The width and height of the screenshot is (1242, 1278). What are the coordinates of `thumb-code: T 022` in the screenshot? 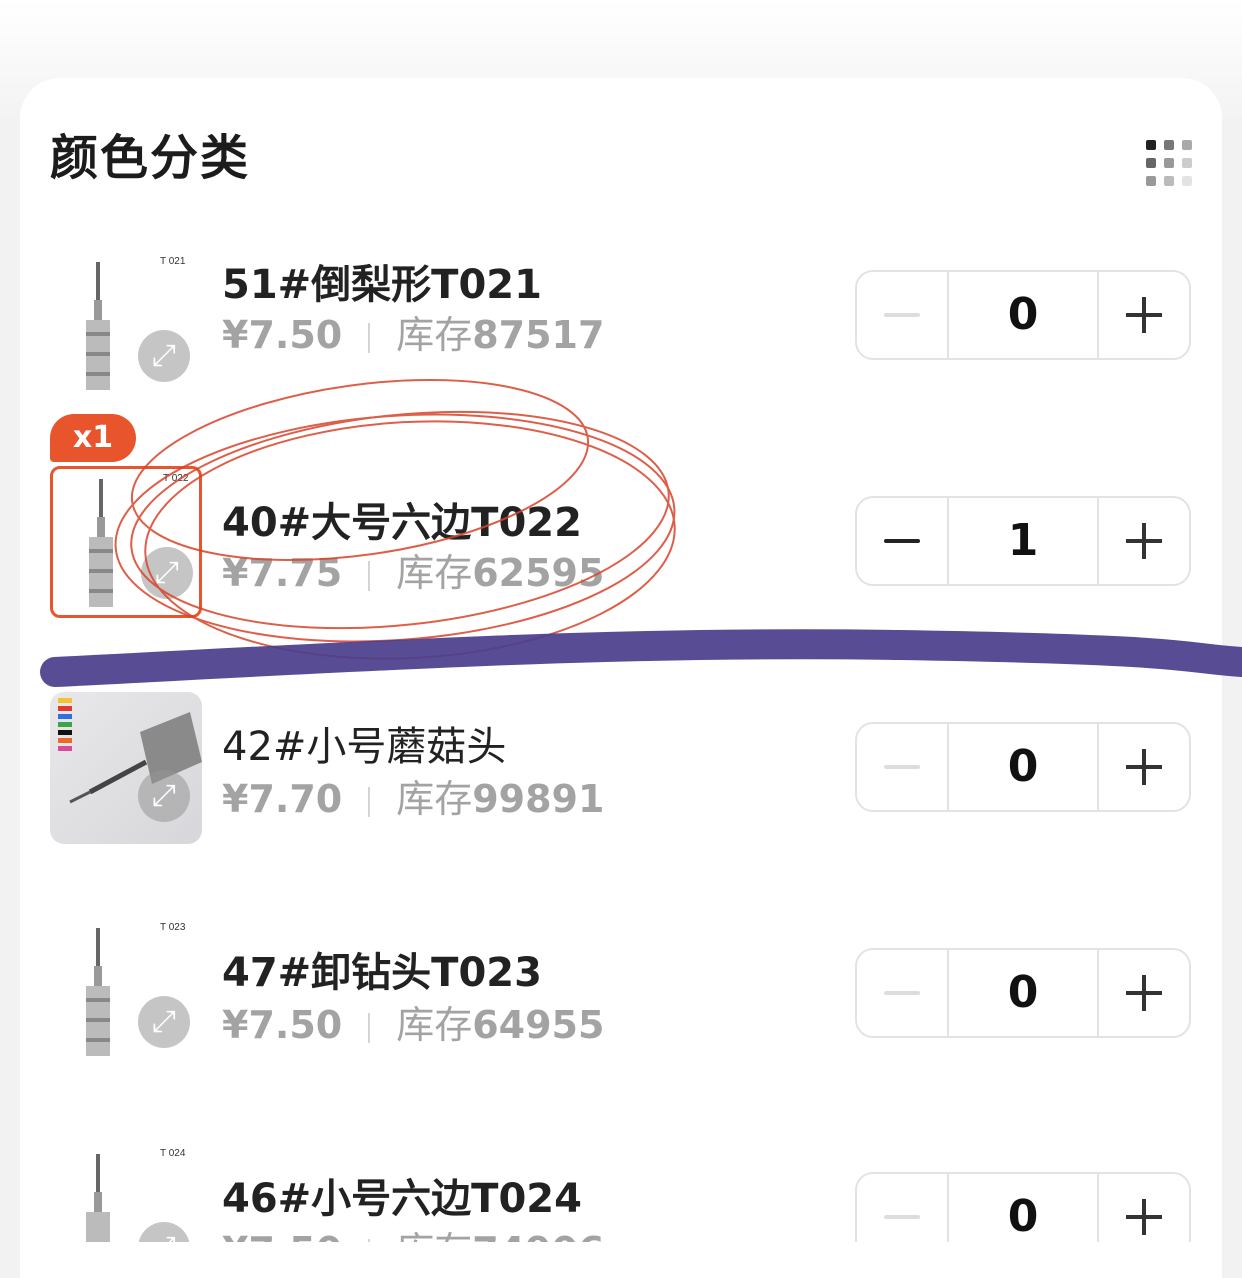 It's located at (176, 478).